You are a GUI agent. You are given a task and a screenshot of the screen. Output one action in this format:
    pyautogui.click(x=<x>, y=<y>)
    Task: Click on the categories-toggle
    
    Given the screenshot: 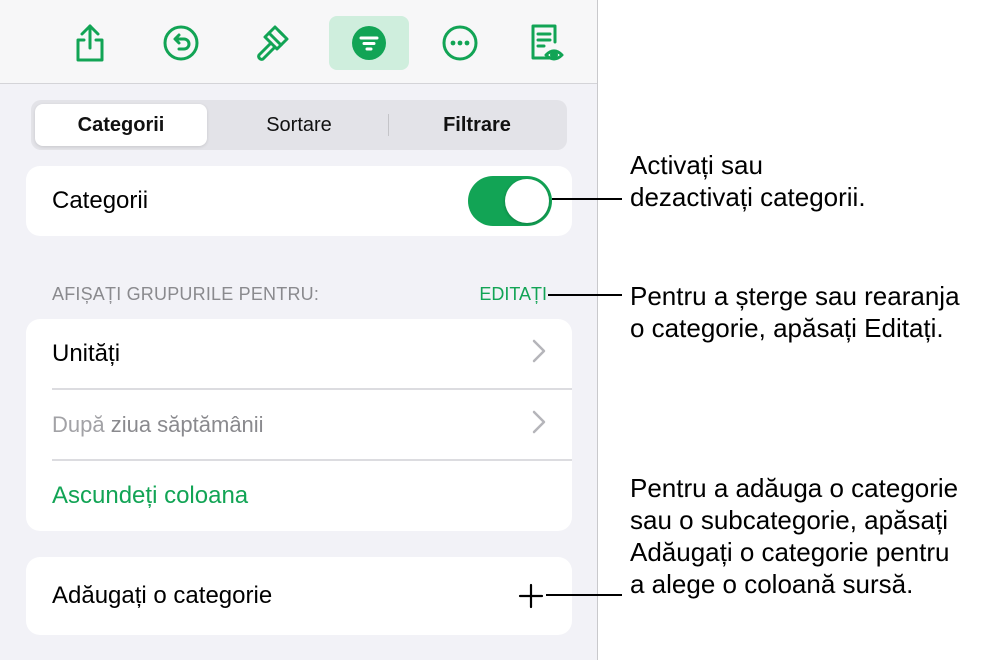 What is the action you would take?
    pyautogui.click(x=510, y=201)
    